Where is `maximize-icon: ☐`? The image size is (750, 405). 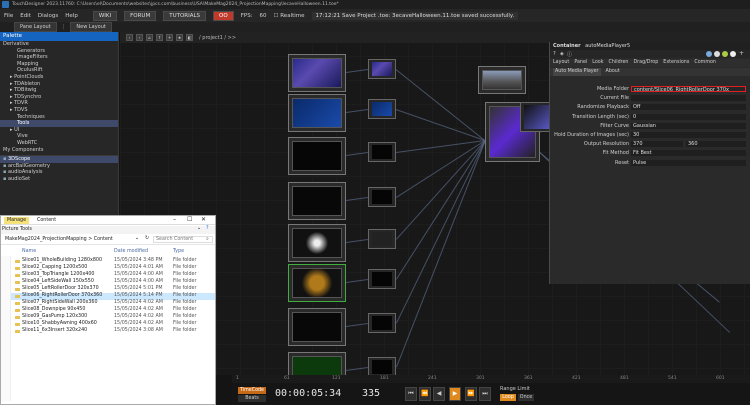
maximize-icon: ☐ is located at coordinates (189, 219).